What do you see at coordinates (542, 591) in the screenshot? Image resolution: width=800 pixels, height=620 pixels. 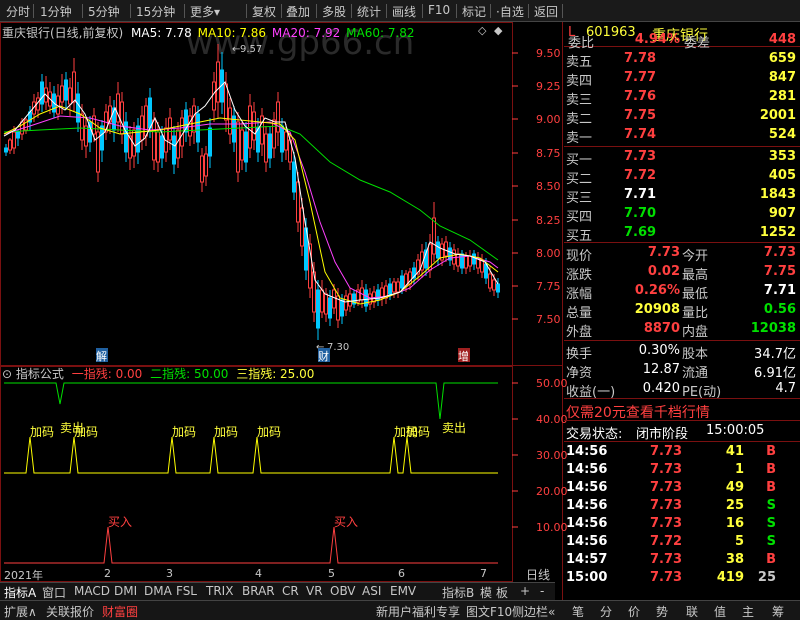 I see `zoom-out-button: -` at bounding box center [542, 591].